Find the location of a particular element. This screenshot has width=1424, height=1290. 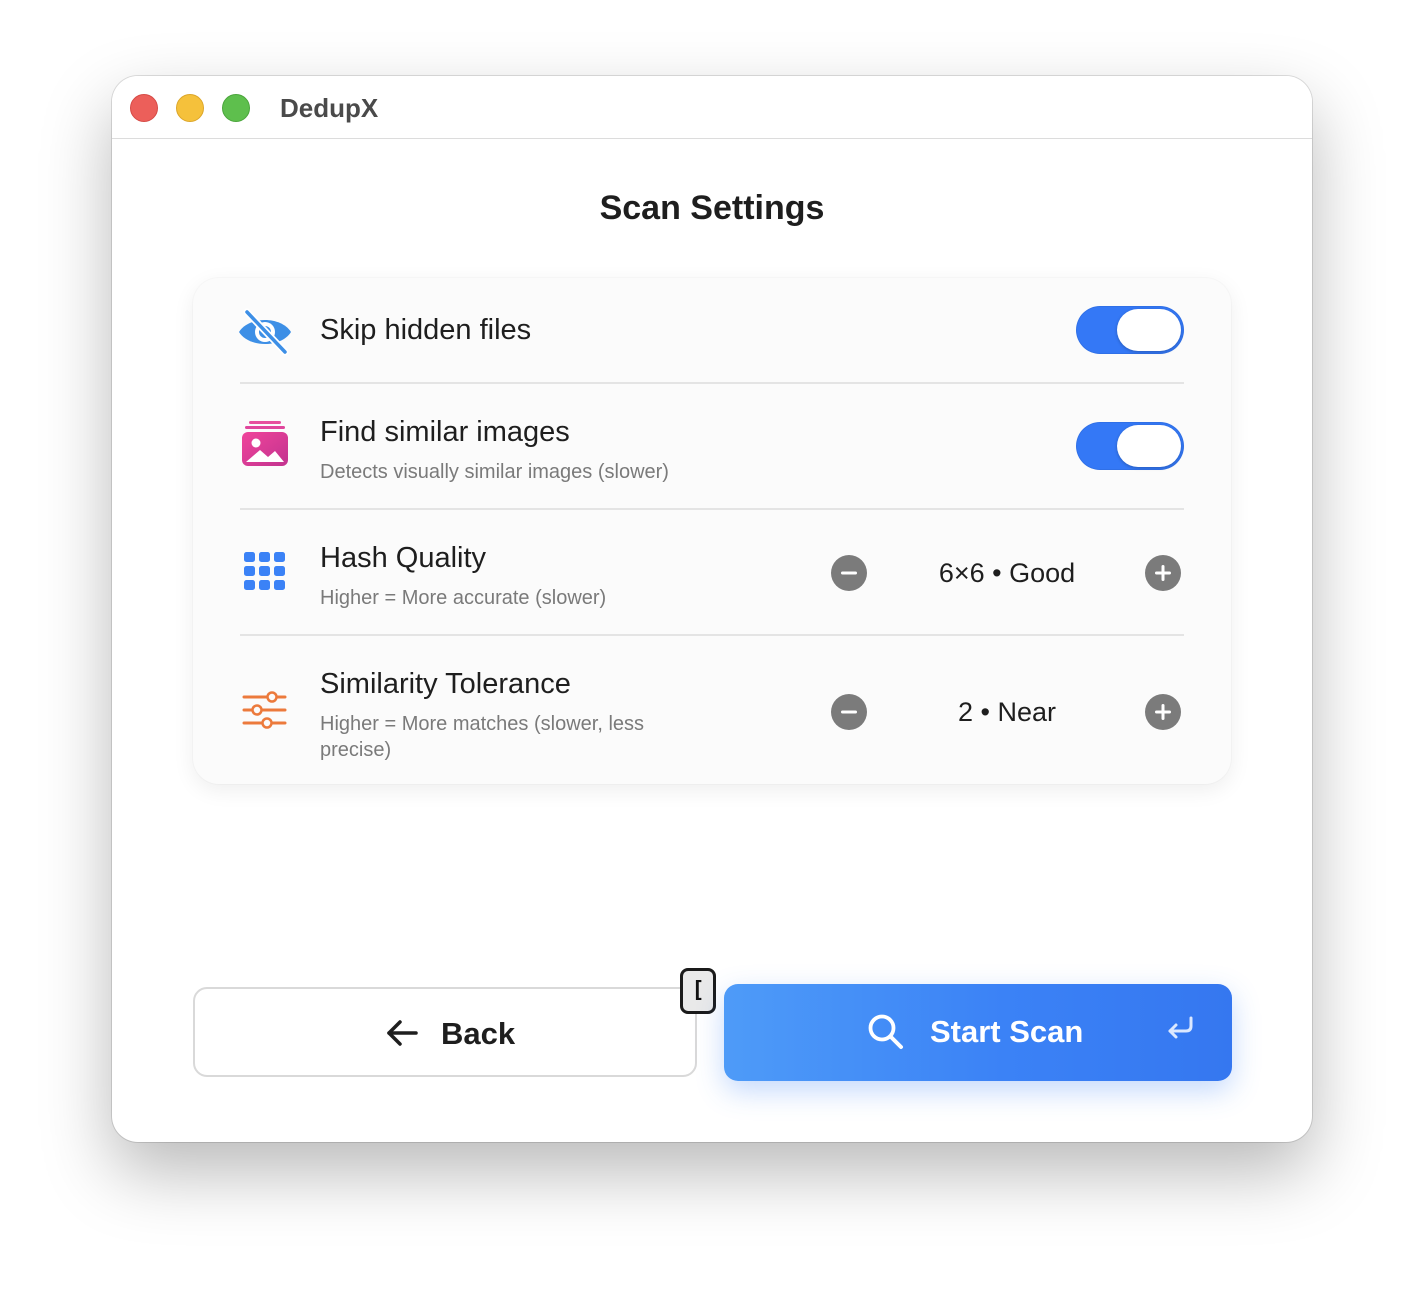

grid-icon is located at coordinates (265, 572).